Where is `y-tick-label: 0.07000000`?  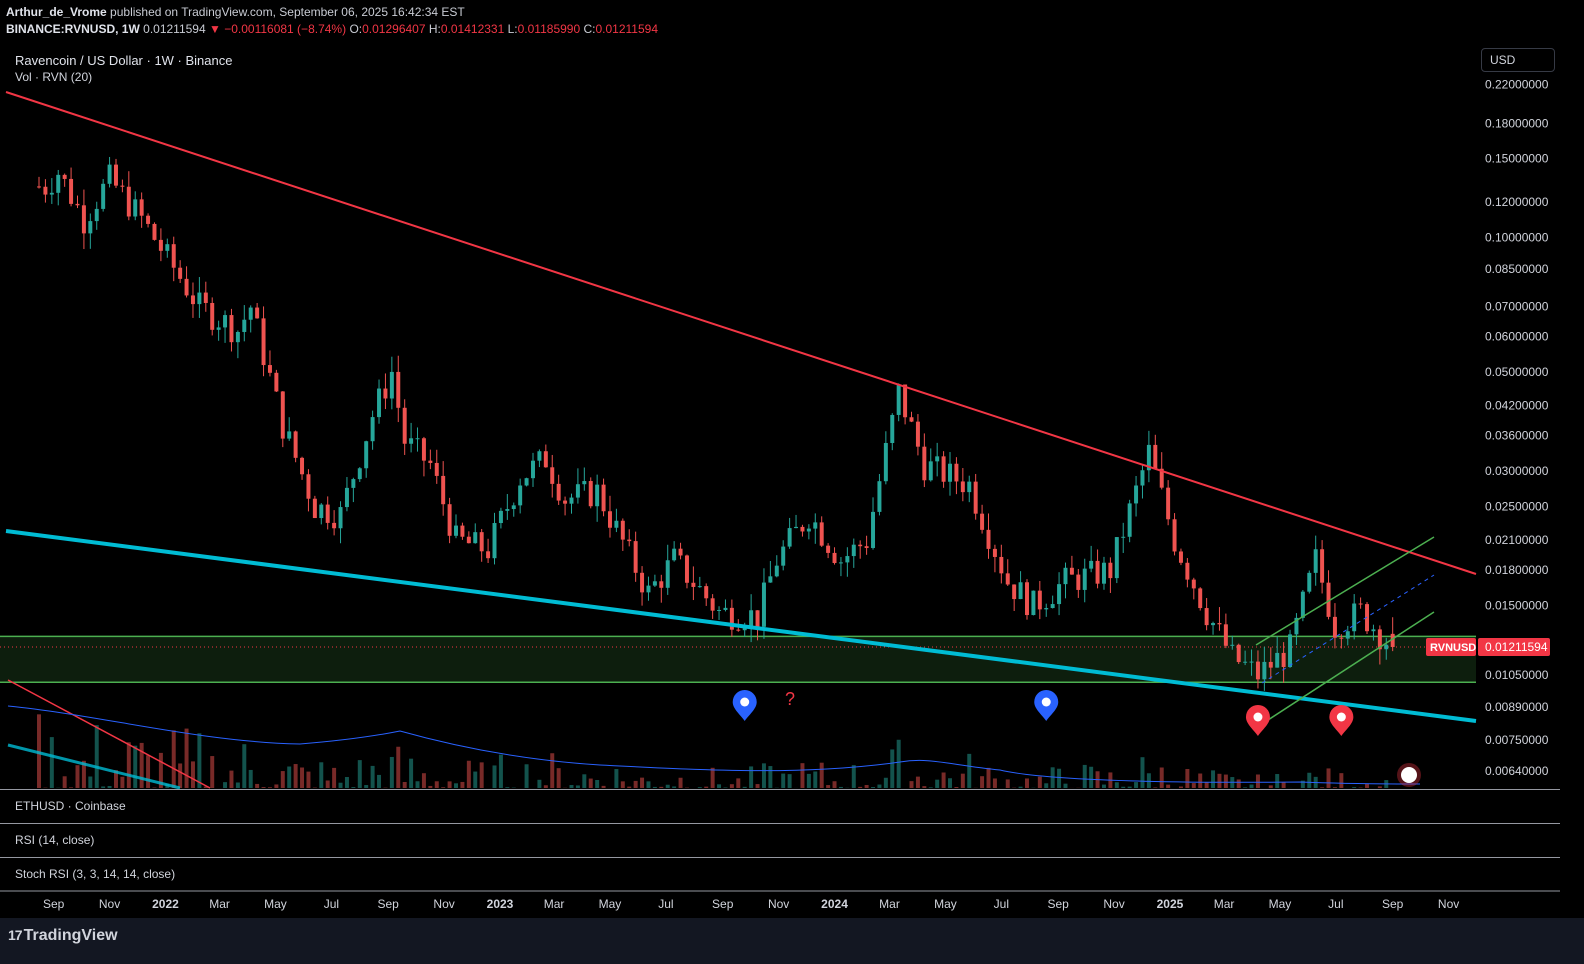 y-tick-label: 0.07000000 is located at coordinates (1517, 307).